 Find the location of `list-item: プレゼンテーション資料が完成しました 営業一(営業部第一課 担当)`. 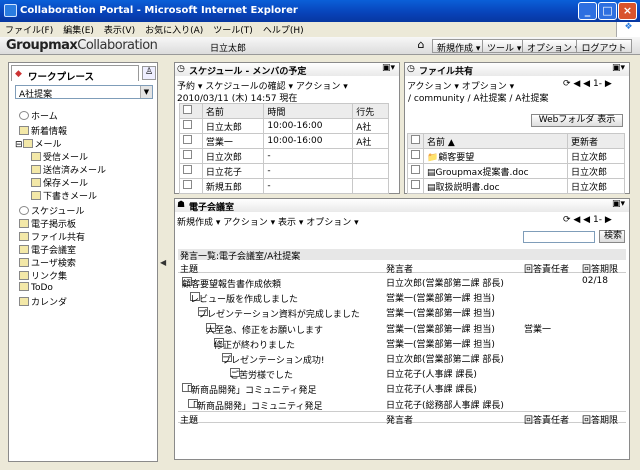

list-item: プレゼンテーション資料が完成しました 営業一(営業部第一課 担当) is located at coordinates (402, 312).